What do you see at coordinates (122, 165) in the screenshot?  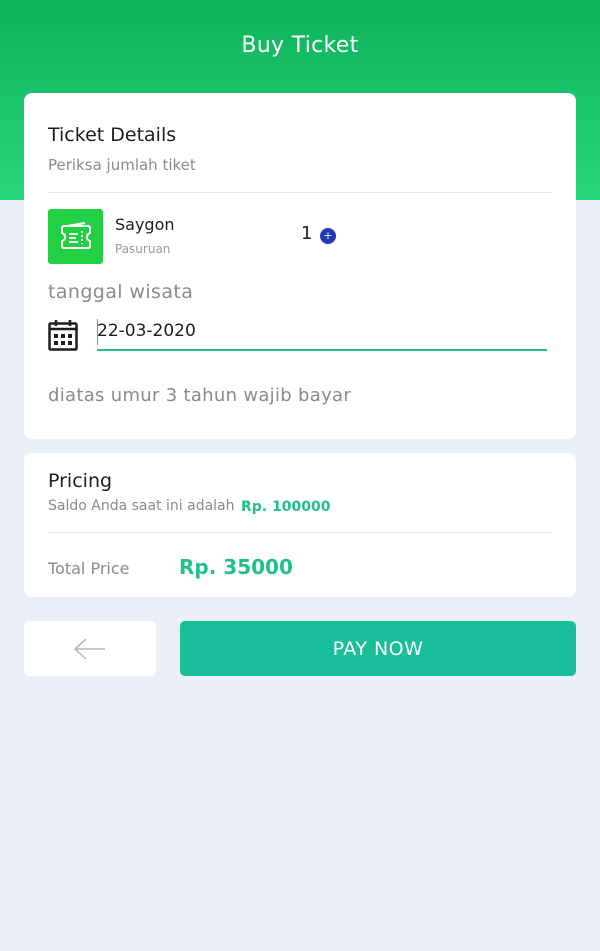 I see `ticket-details-subtitle: Periksa jumlah tiket` at bounding box center [122, 165].